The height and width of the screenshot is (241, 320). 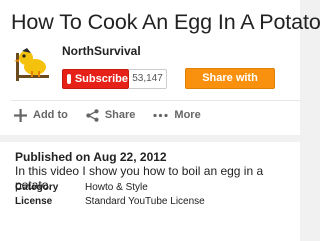 I want to click on duck-cartoon-icon, so click(x=33, y=65).